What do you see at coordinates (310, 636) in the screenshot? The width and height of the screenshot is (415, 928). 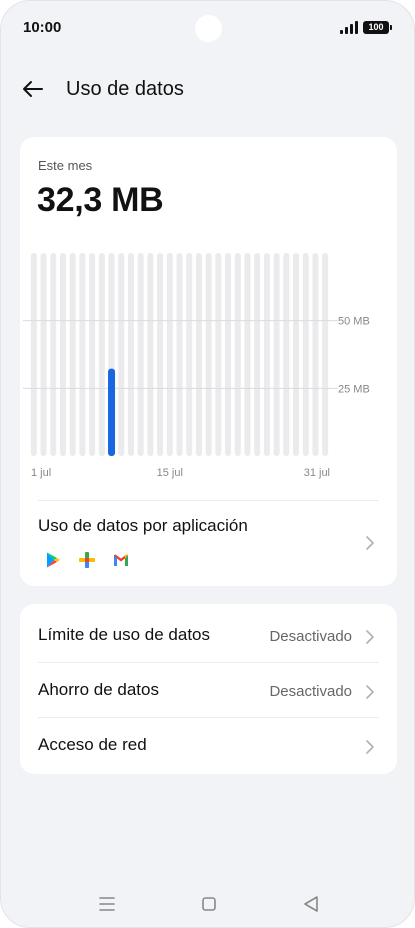 I see `data-limit-value: Desactivado` at bounding box center [310, 636].